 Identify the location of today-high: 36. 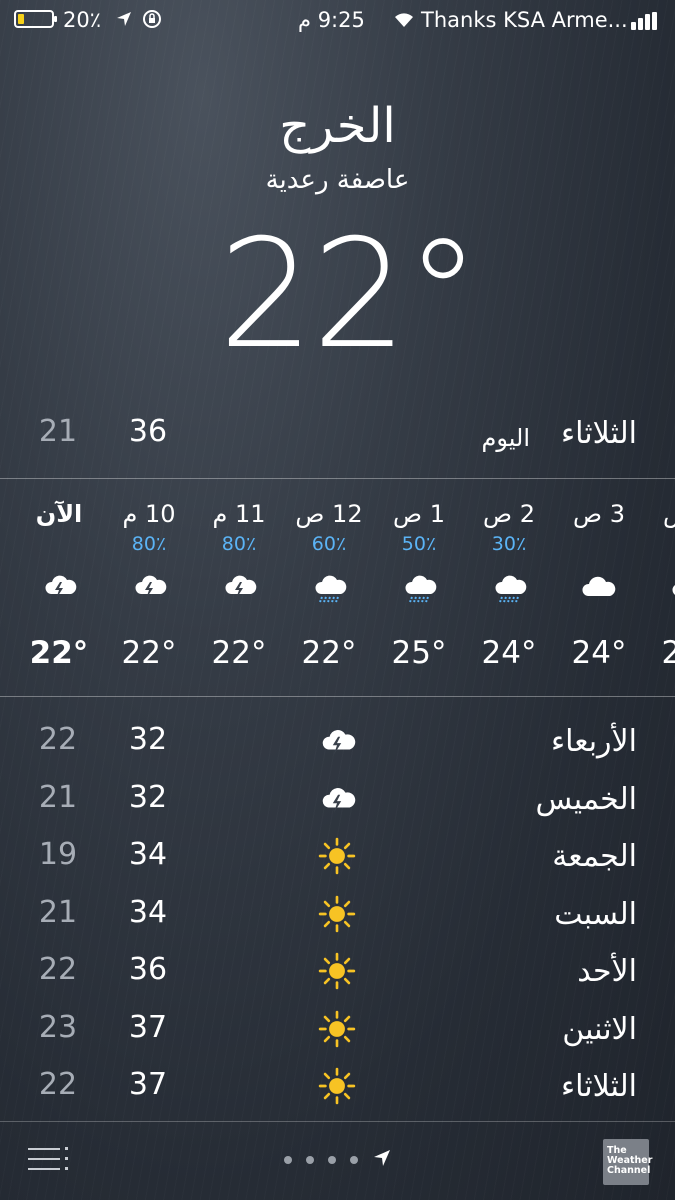
(148, 431).